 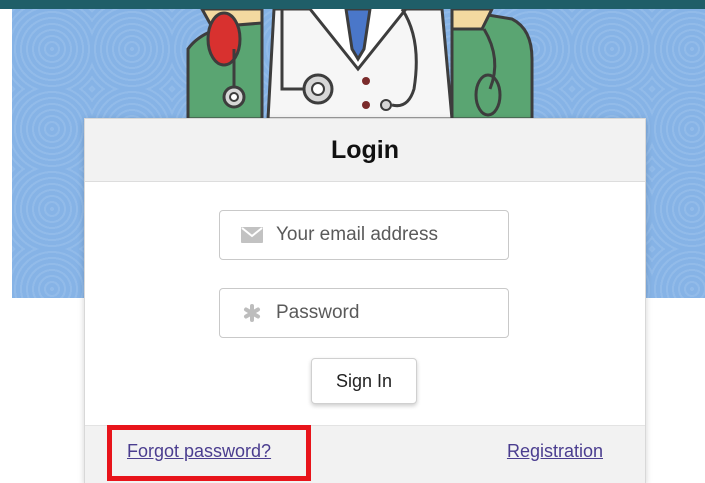 What do you see at coordinates (555, 451) in the screenshot?
I see `registration-link: Registration` at bounding box center [555, 451].